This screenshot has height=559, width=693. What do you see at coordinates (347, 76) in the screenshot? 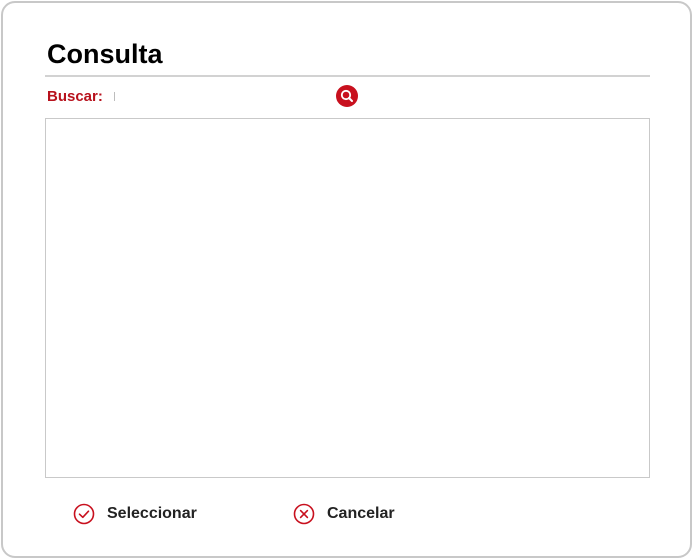
I see `title-divider` at bounding box center [347, 76].